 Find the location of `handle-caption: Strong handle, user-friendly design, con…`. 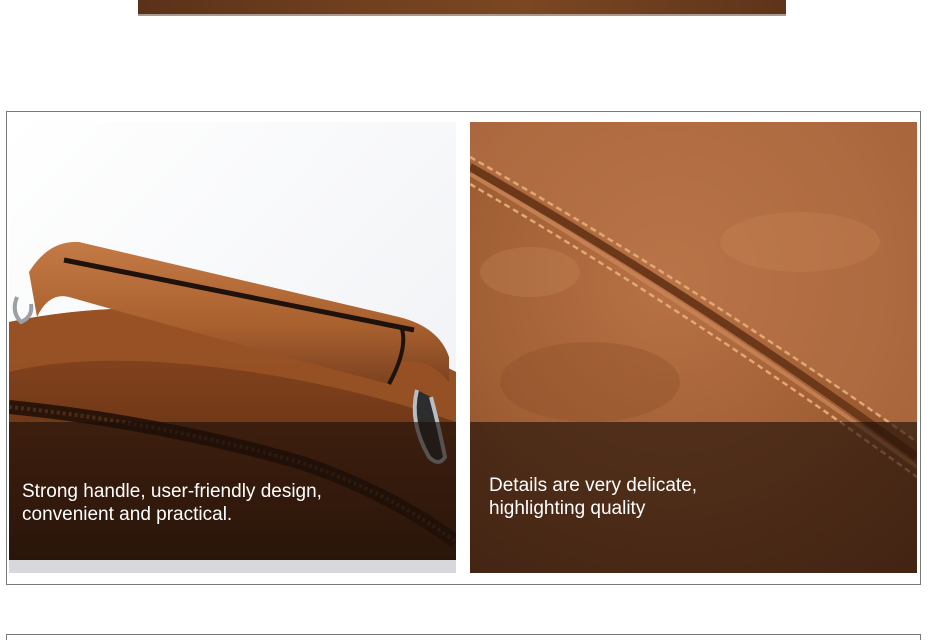

handle-caption: Strong handle, user-friendly design, con… is located at coordinates (172, 503).